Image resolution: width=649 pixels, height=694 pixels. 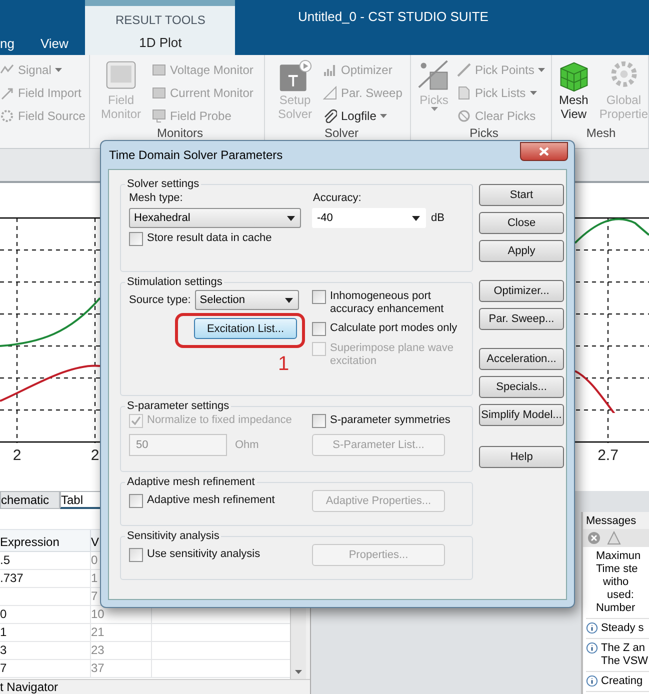 What do you see at coordinates (296, 239) in the screenshot?
I see `checkbox: Store result data in cache` at bounding box center [296, 239].